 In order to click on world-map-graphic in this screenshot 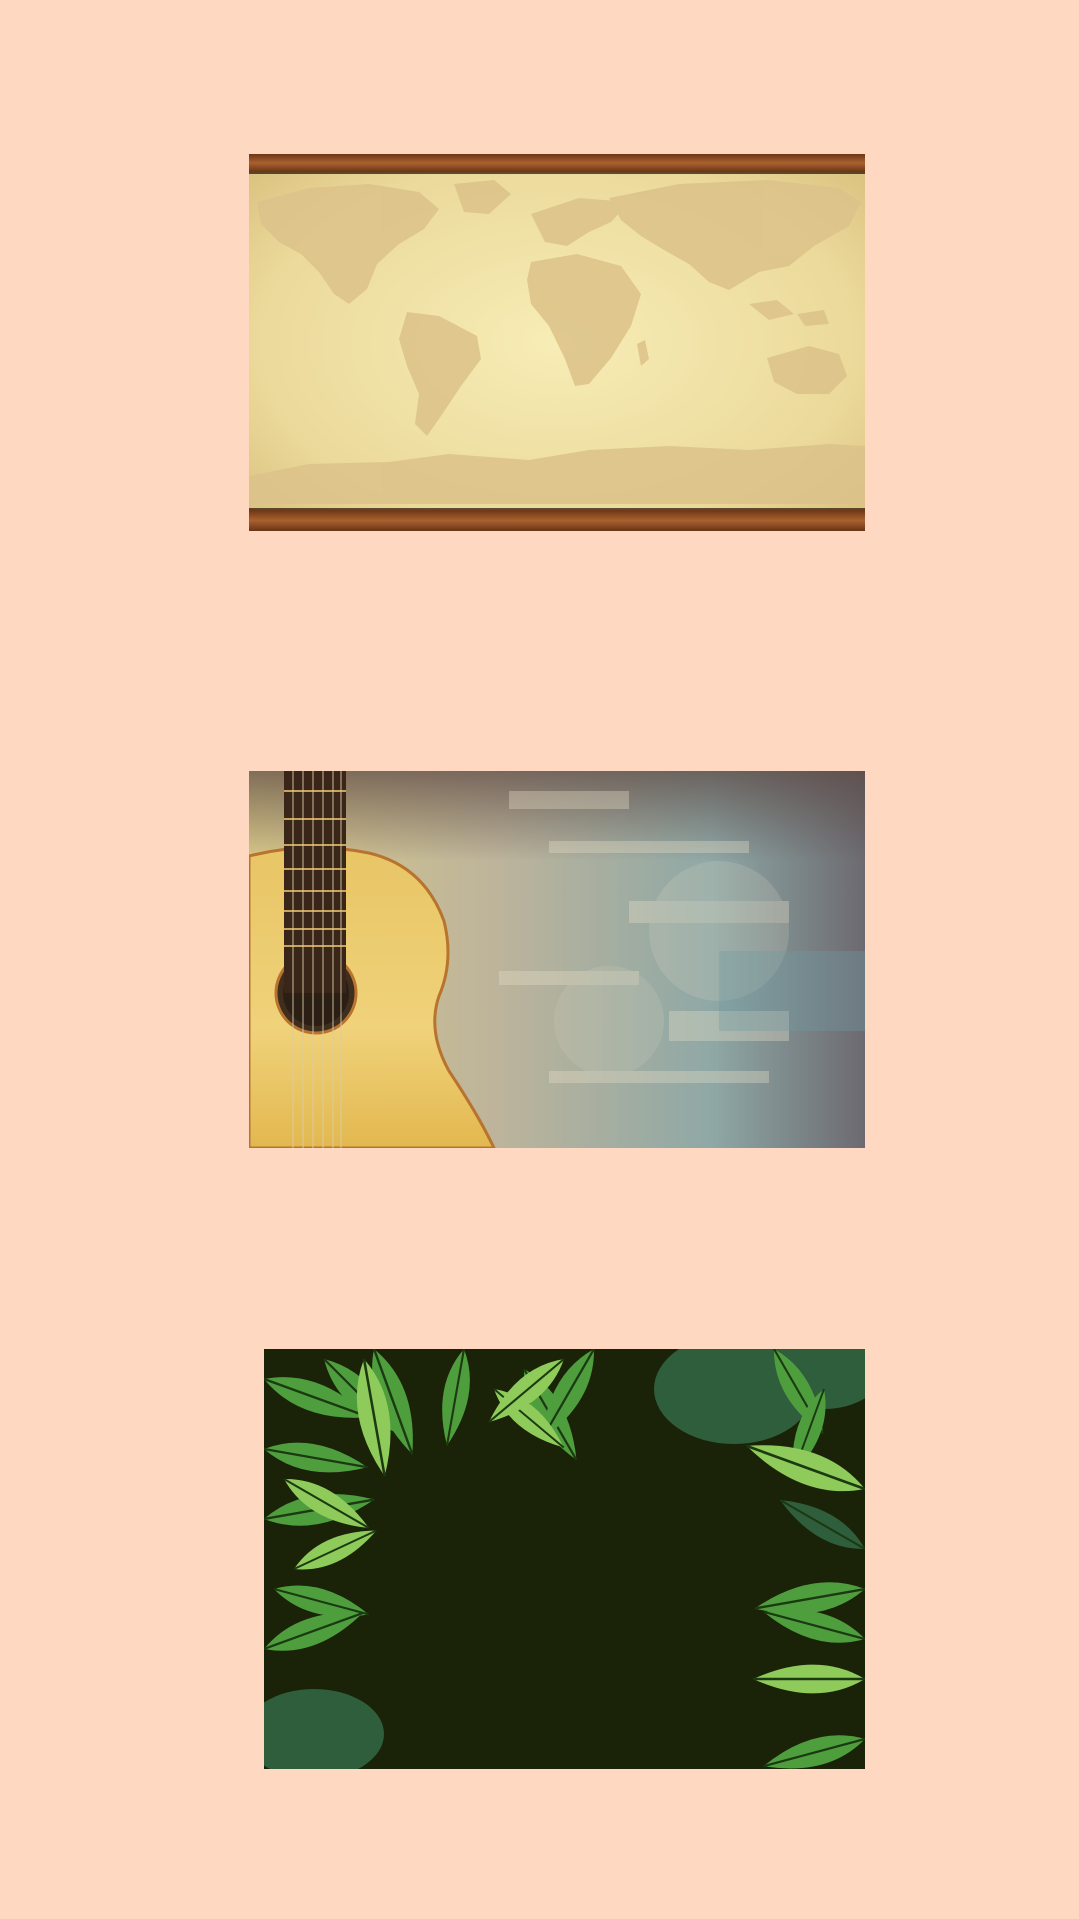, I will do `click(557, 342)`.